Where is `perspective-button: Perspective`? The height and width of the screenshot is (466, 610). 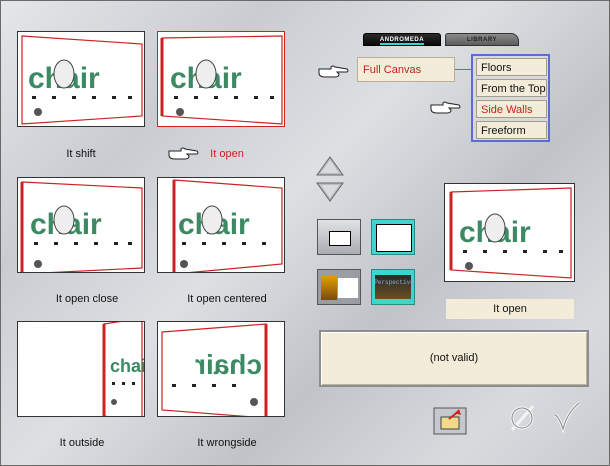 perspective-button: Perspective is located at coordinates (393, 287).